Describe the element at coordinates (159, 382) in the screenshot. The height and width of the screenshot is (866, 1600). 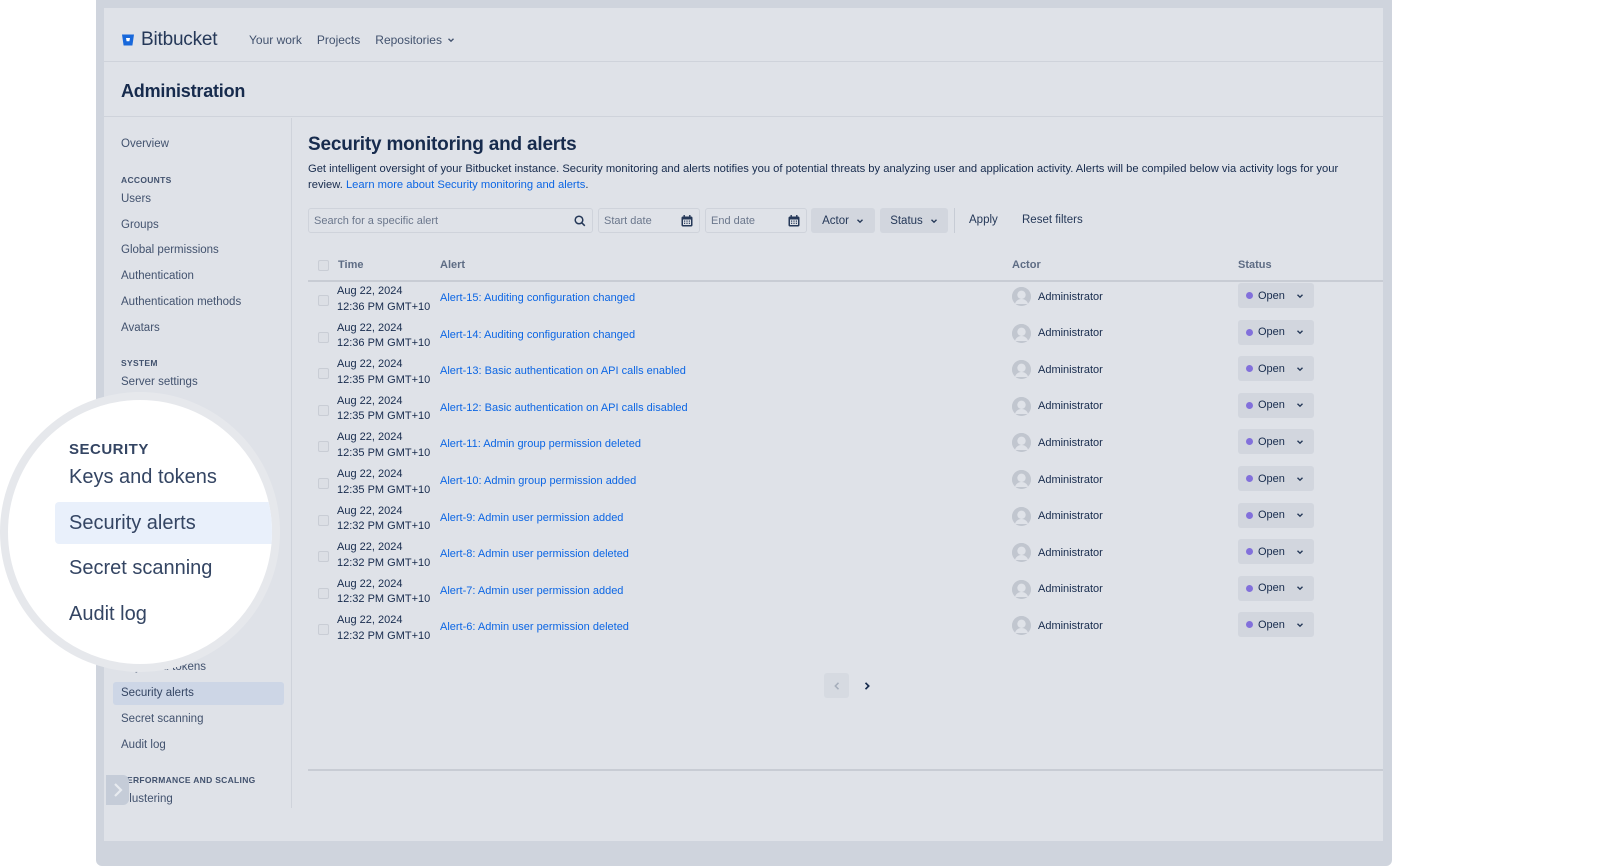
I see `sidebar-item-server-settings: Server settings` at that location.